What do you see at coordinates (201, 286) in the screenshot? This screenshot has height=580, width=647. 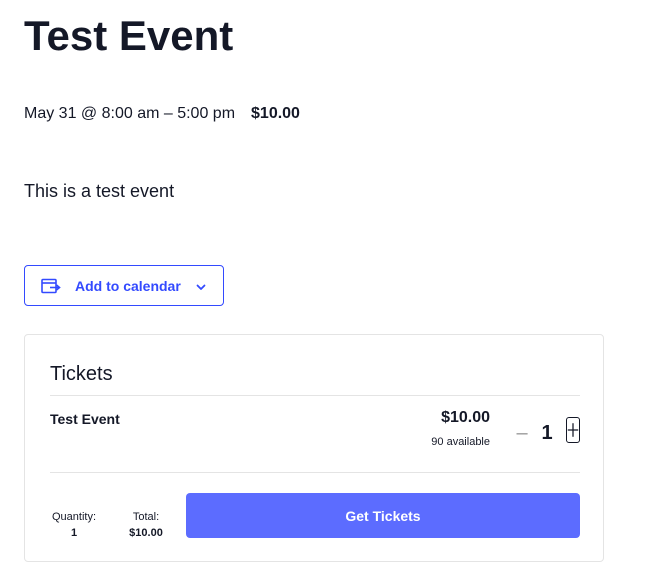 I see `chevron-down-icon` at bounding box center [201, 286].